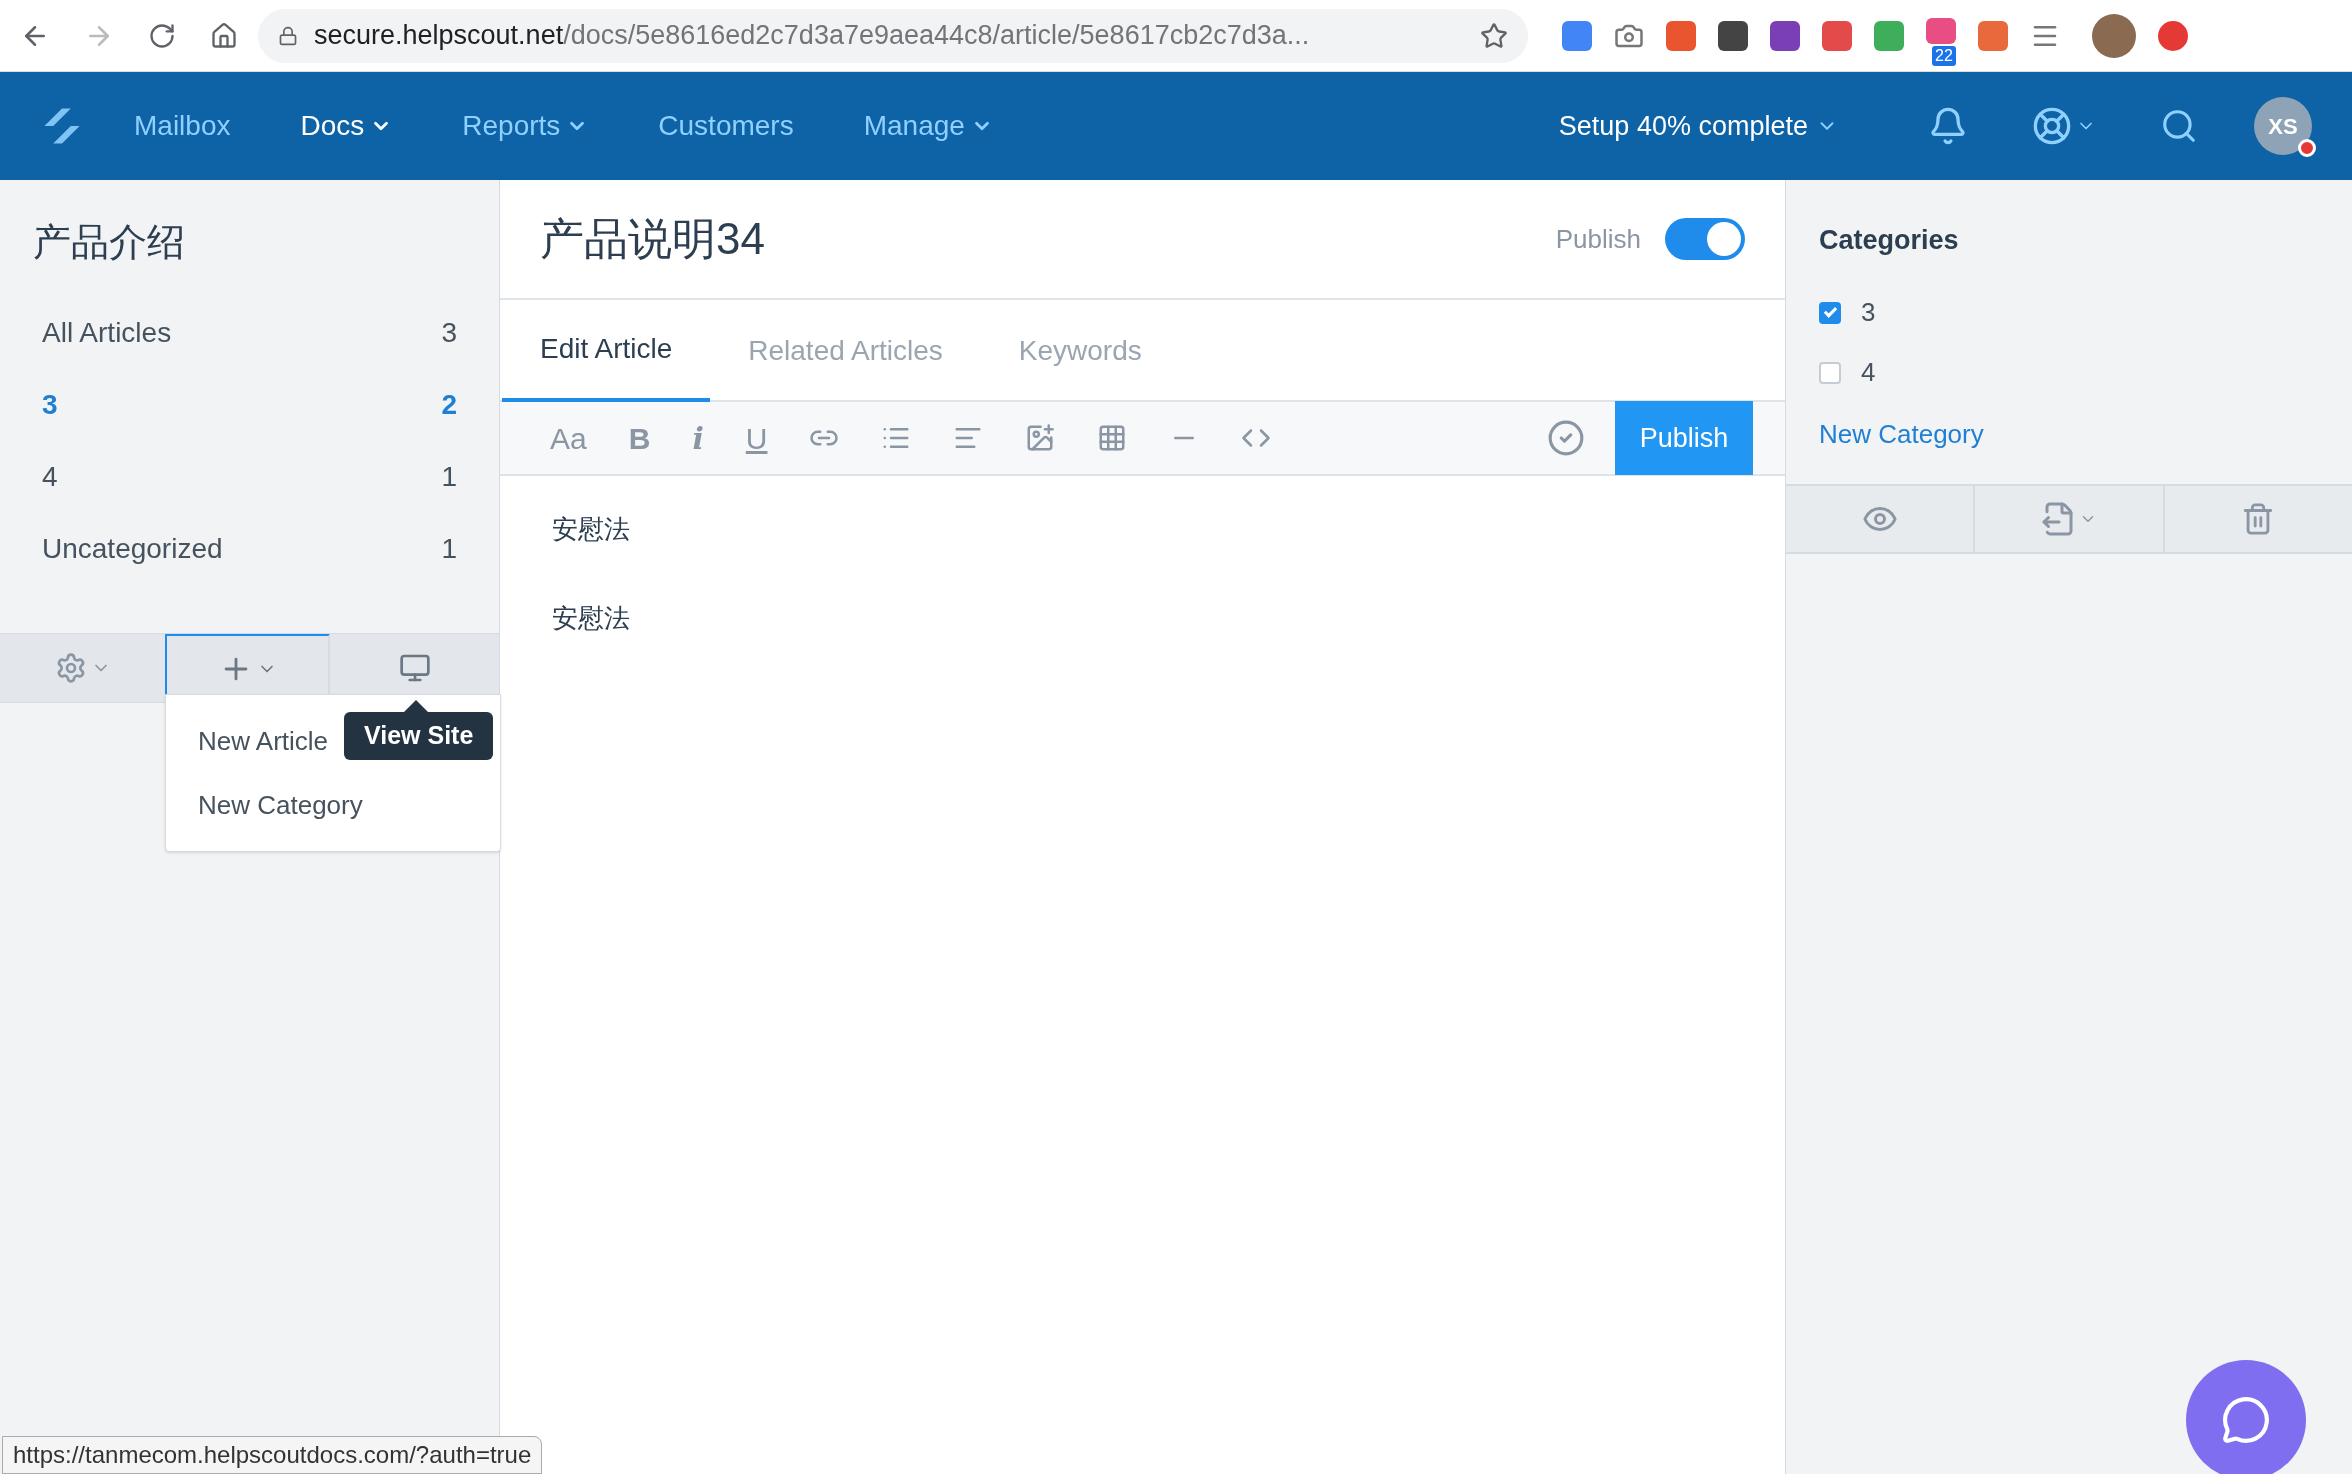  I want to click on tooltip: View Site, so click(419, 736).